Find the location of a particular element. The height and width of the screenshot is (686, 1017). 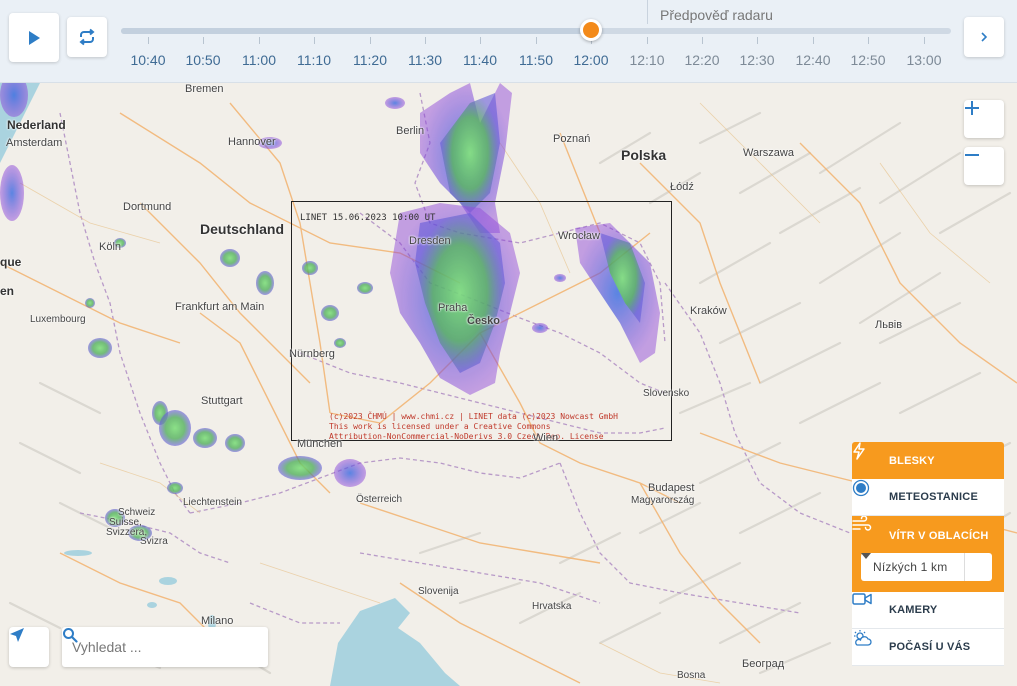

timeline-time-label: 11:20 is located at coordinates (370, 60).